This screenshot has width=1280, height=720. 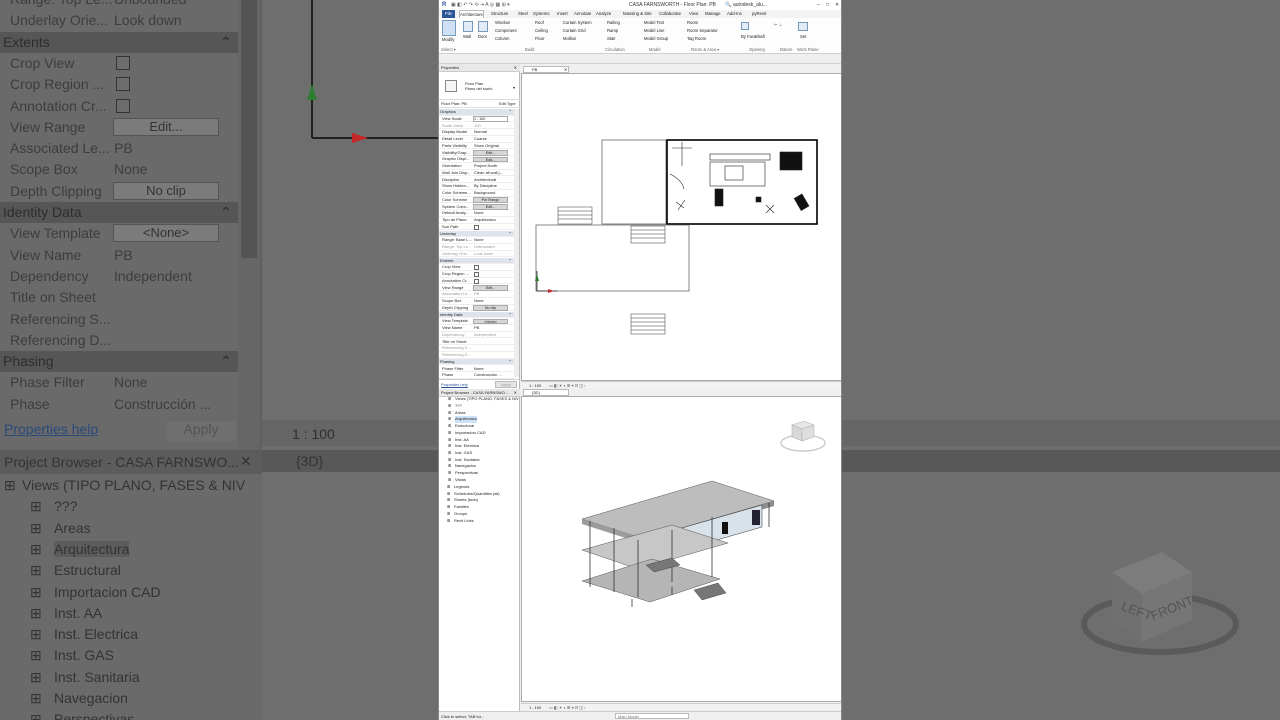 I want to click on property-value: Independent, so click(x=485, y=335).